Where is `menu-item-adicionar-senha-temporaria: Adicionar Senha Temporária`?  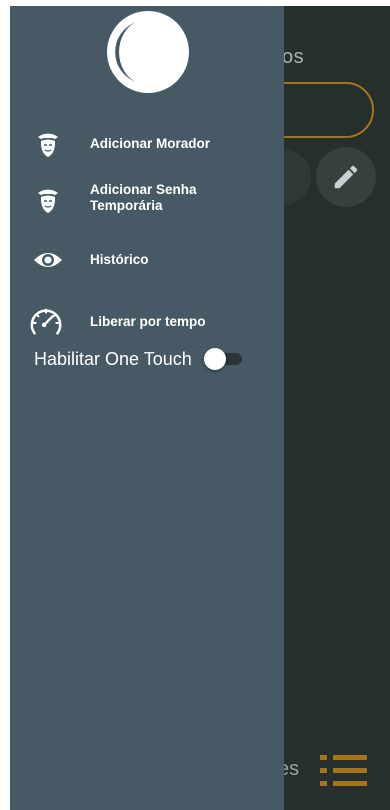
menu-item-adicionar-senha-temporaria: Adicionar Senha Temporária is located at coordinates (147, 200).